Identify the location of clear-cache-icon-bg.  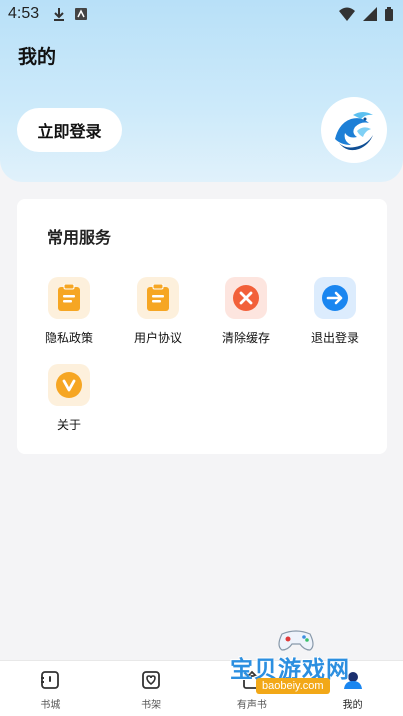
(246, 298).